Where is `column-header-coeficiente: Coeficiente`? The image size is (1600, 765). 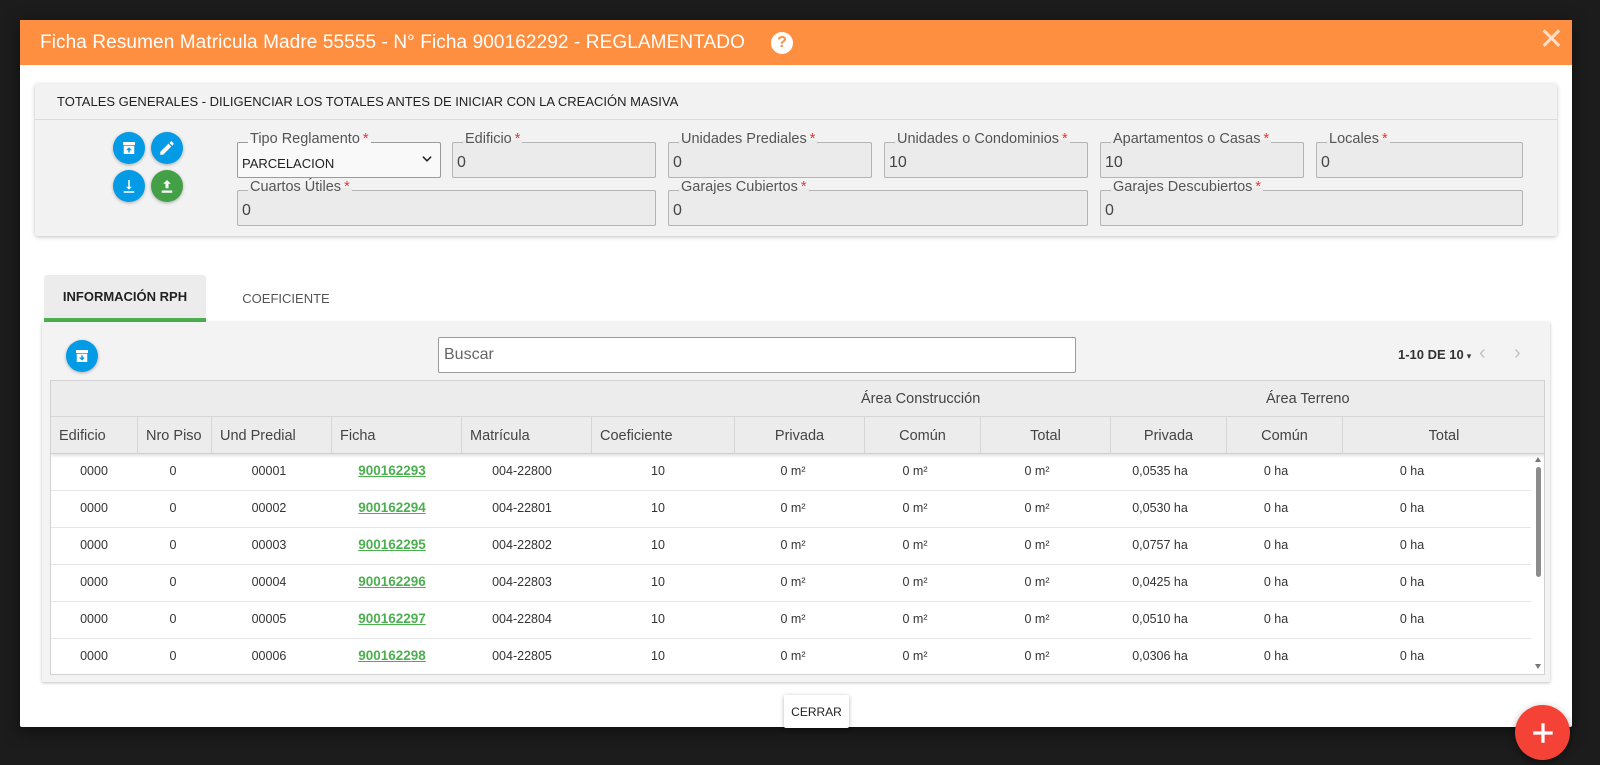 column-header-coeficiente: Coeficiente is located at coordinates (663, 435).